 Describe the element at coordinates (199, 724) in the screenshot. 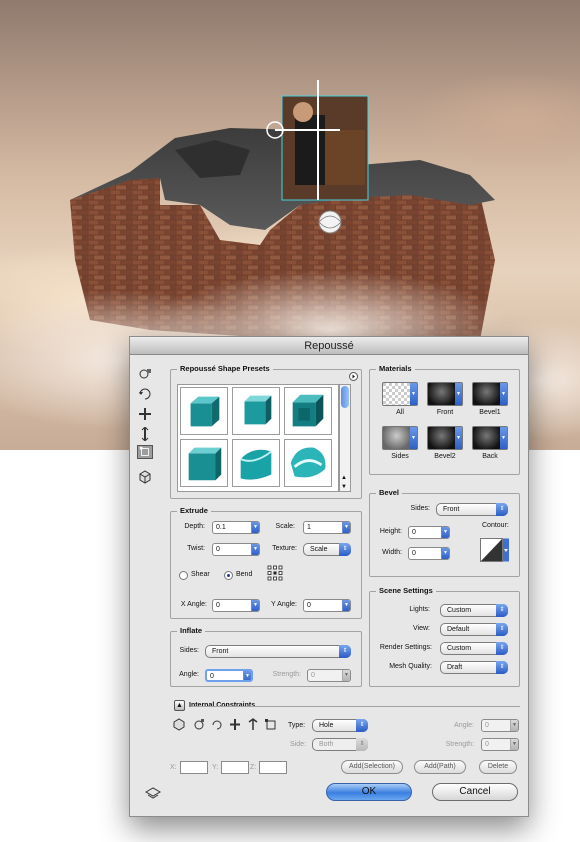

I see `constraint-rotate-icon` at that location.